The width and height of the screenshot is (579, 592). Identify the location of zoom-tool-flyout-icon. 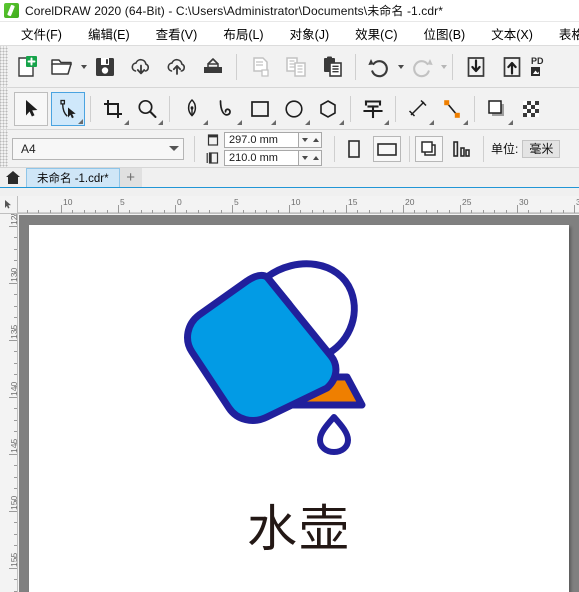
(160, 122).